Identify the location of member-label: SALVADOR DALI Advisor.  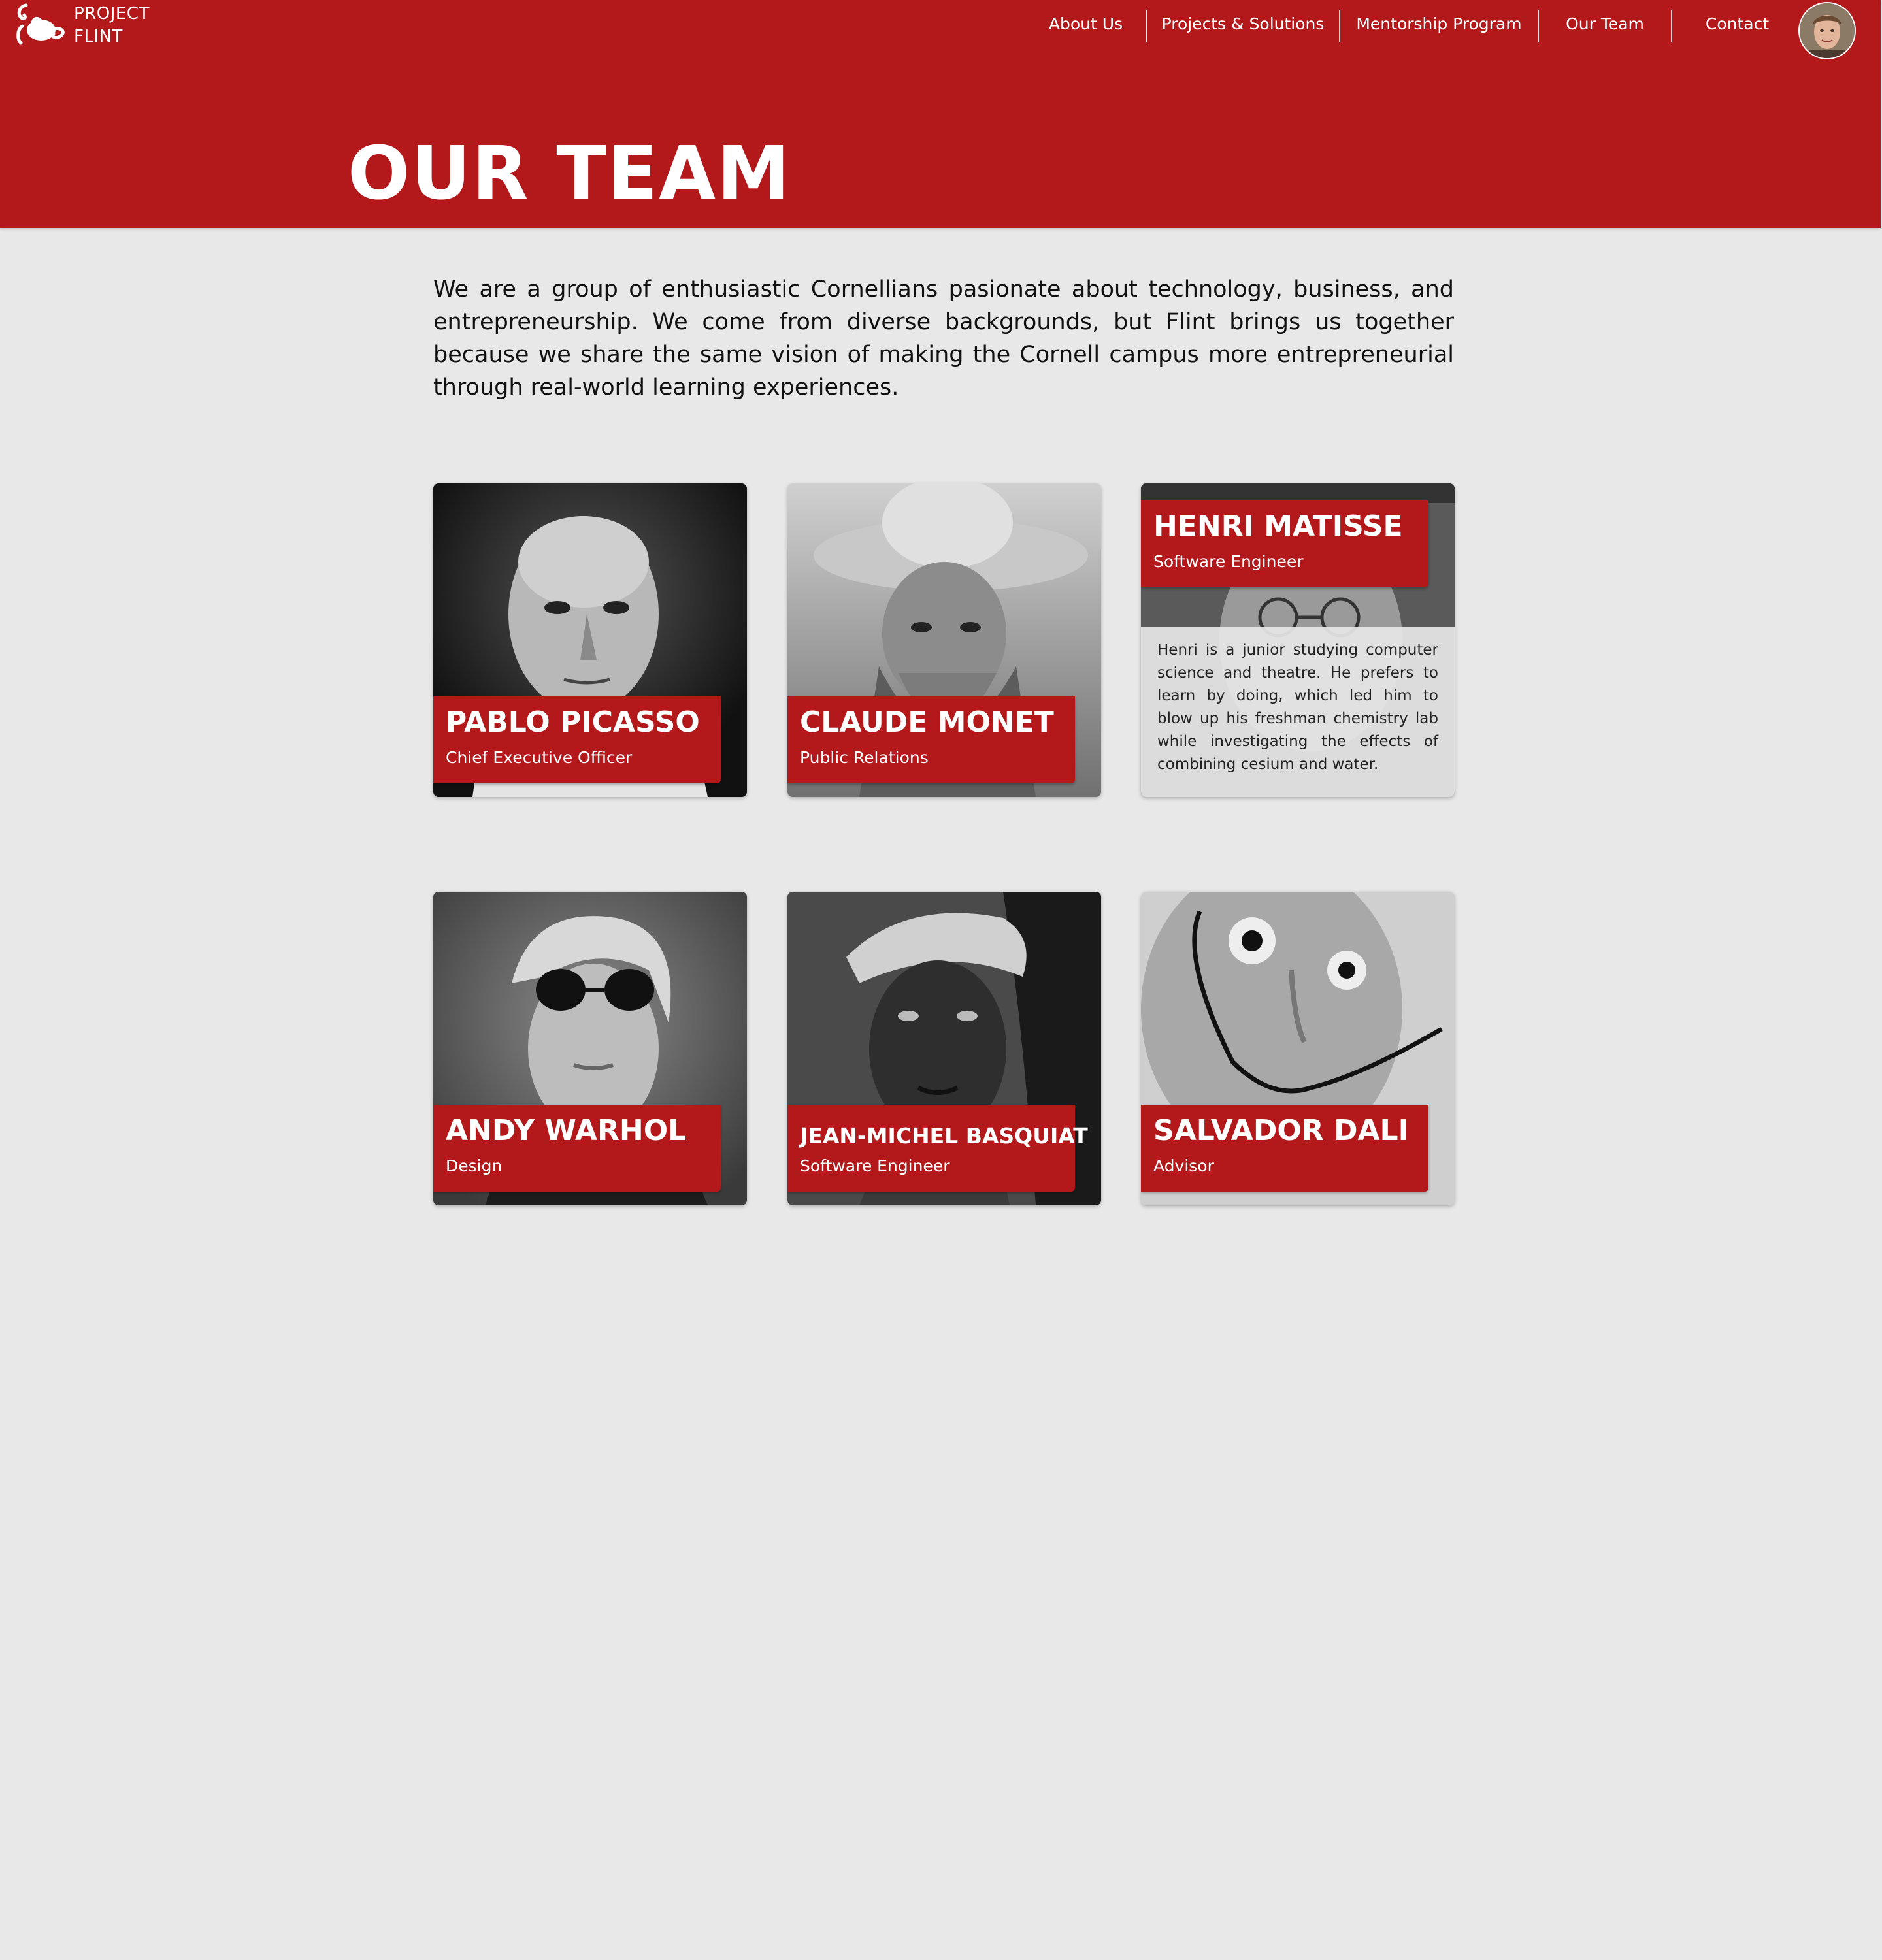
(1284, 1148).